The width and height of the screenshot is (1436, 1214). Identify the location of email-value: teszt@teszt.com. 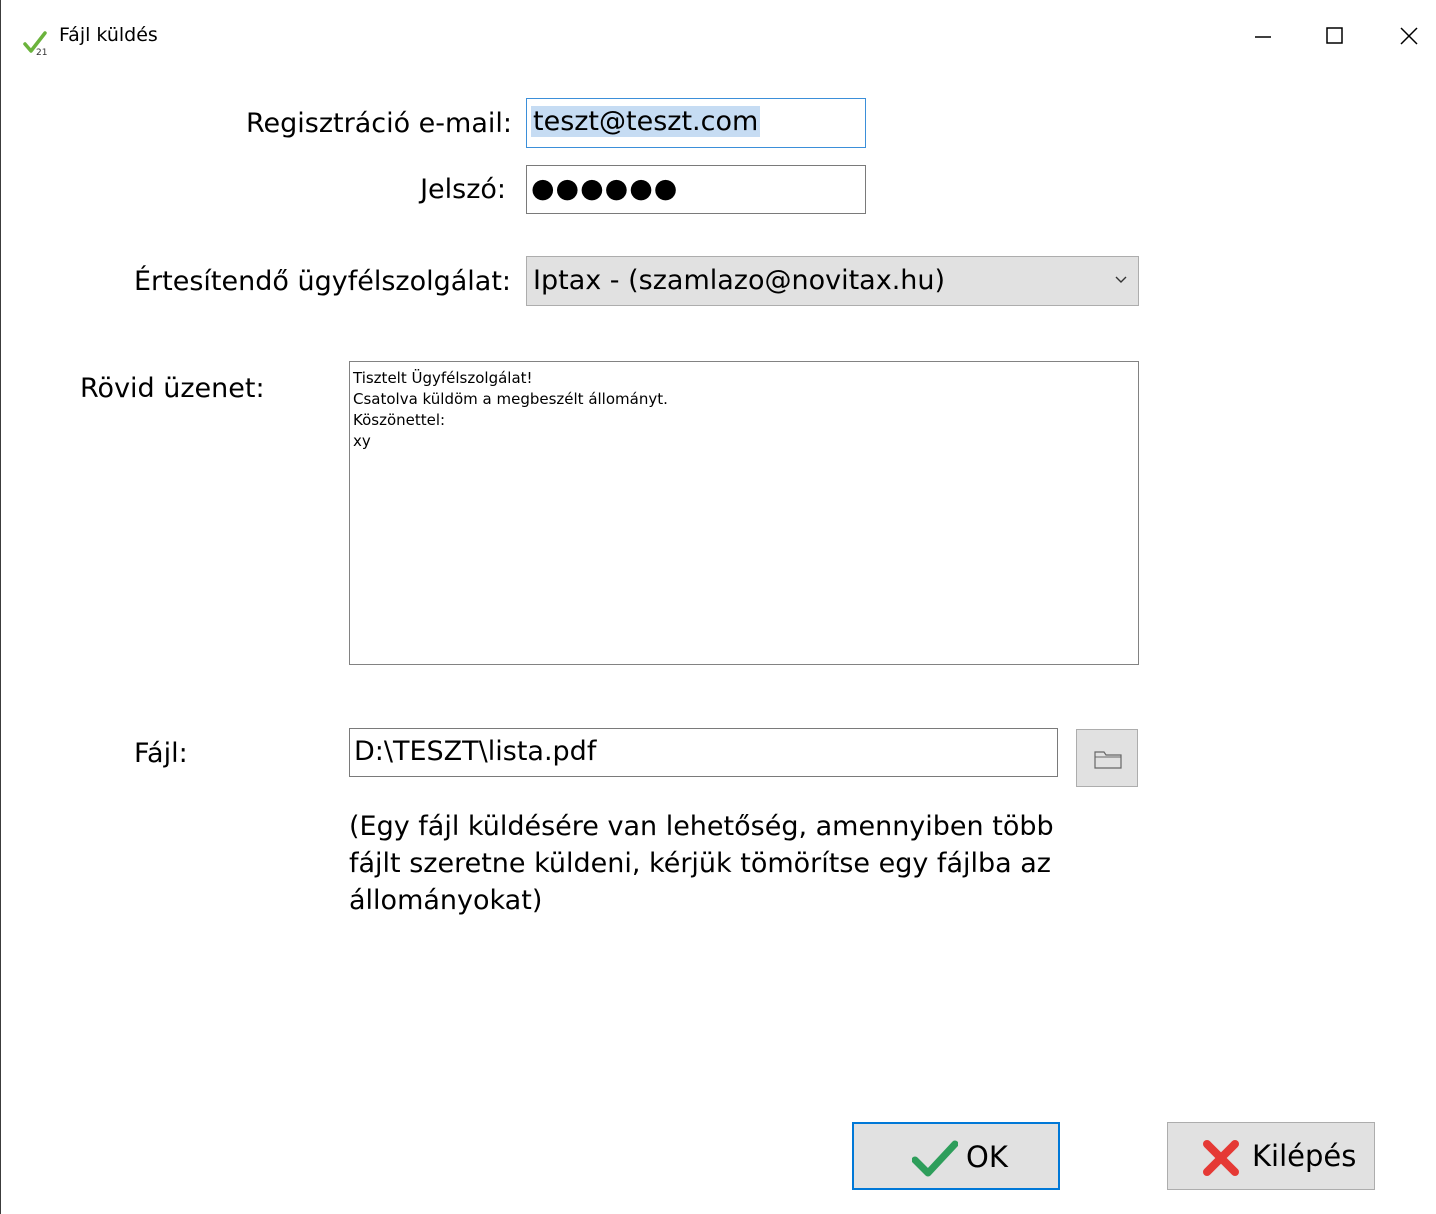
(646, 121).